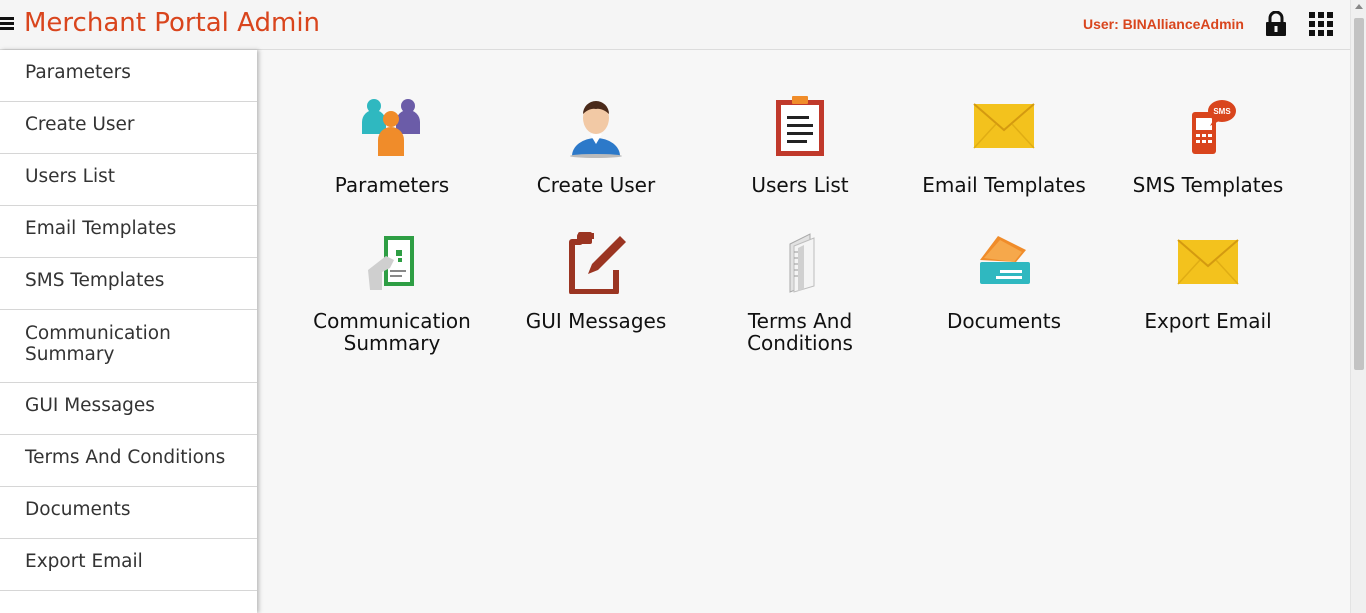 Image resolution: width=1366 pixels, height=613 pixels. Describe the element at coordinates (1004, 185) in the screenshot. I see `tile-label: Email Templates` at that location.